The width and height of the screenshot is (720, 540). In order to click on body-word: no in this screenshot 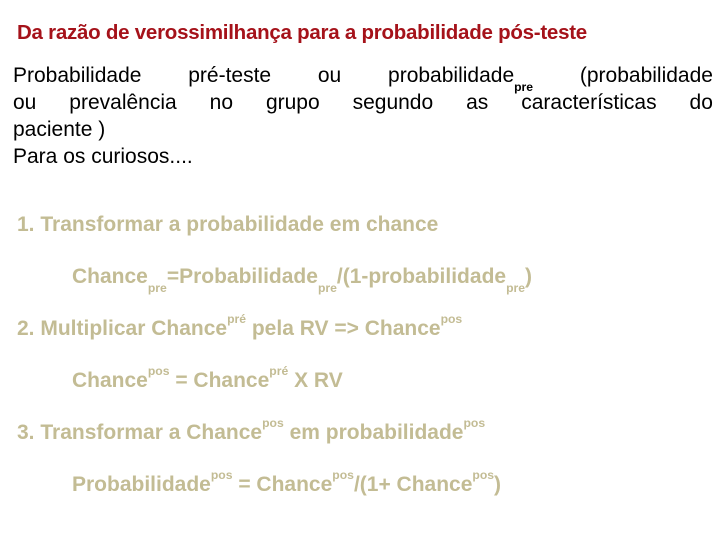, I will do `click(221, 102)`.